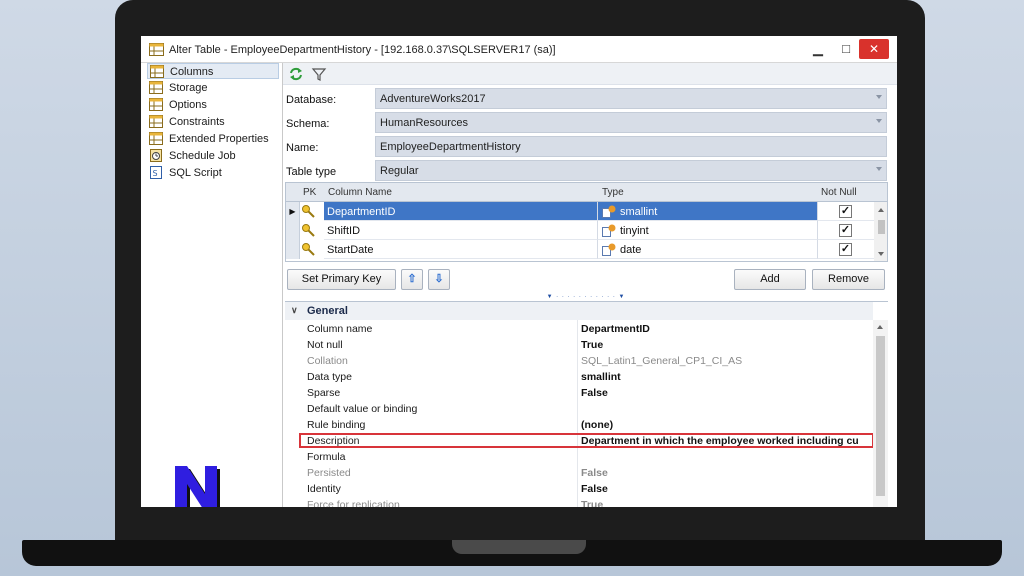 Image resolution: width=1024 pixels, height=576 pixels. What do you see at coordinates (631, 250) in the screenshot?
I see `type-value: date` at bounding box center [631, 250].